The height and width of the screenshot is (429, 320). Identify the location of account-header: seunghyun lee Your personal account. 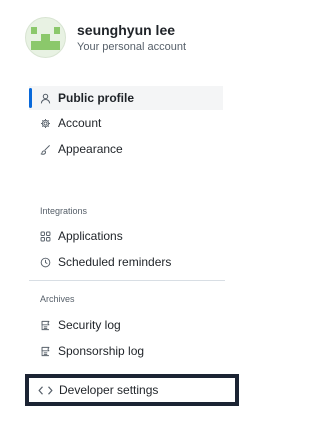
(105, 37).